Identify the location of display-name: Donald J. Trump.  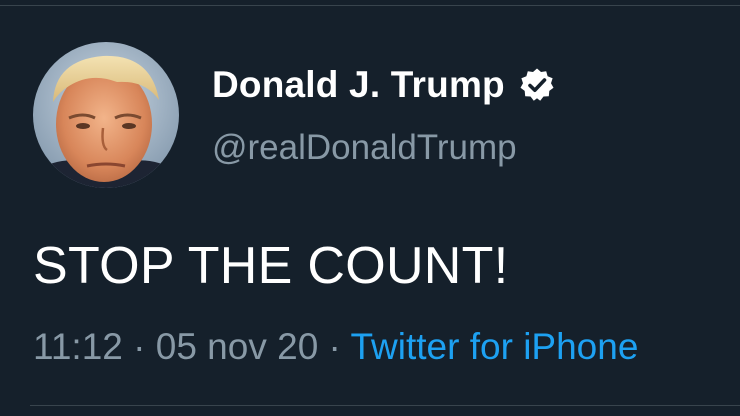
(358, 85).